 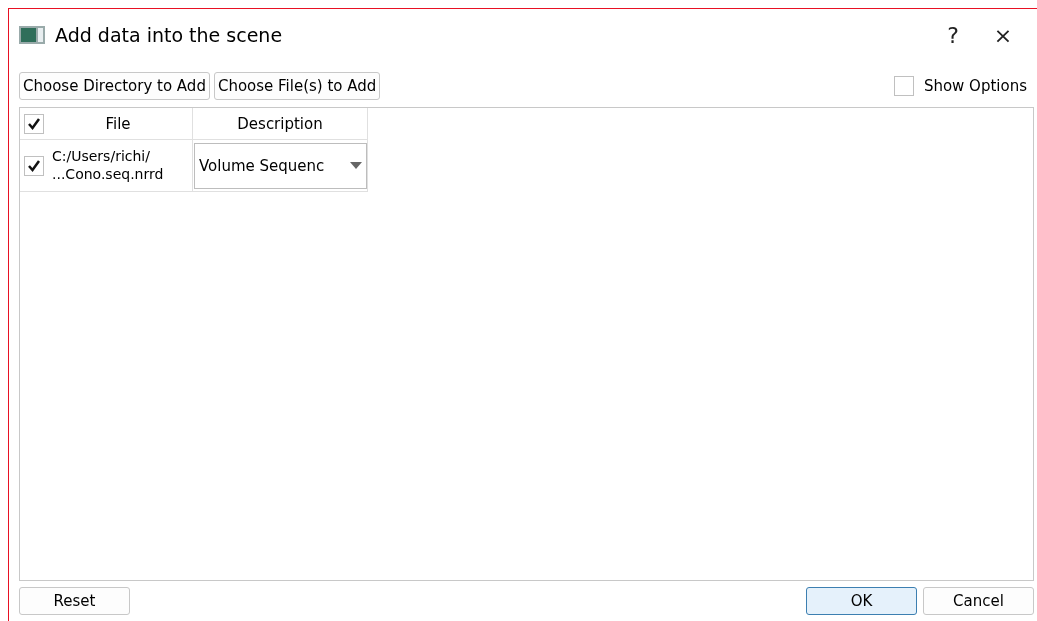 I want to click on choose-button: Choose Directory to Add, so click(x=114, y=86).